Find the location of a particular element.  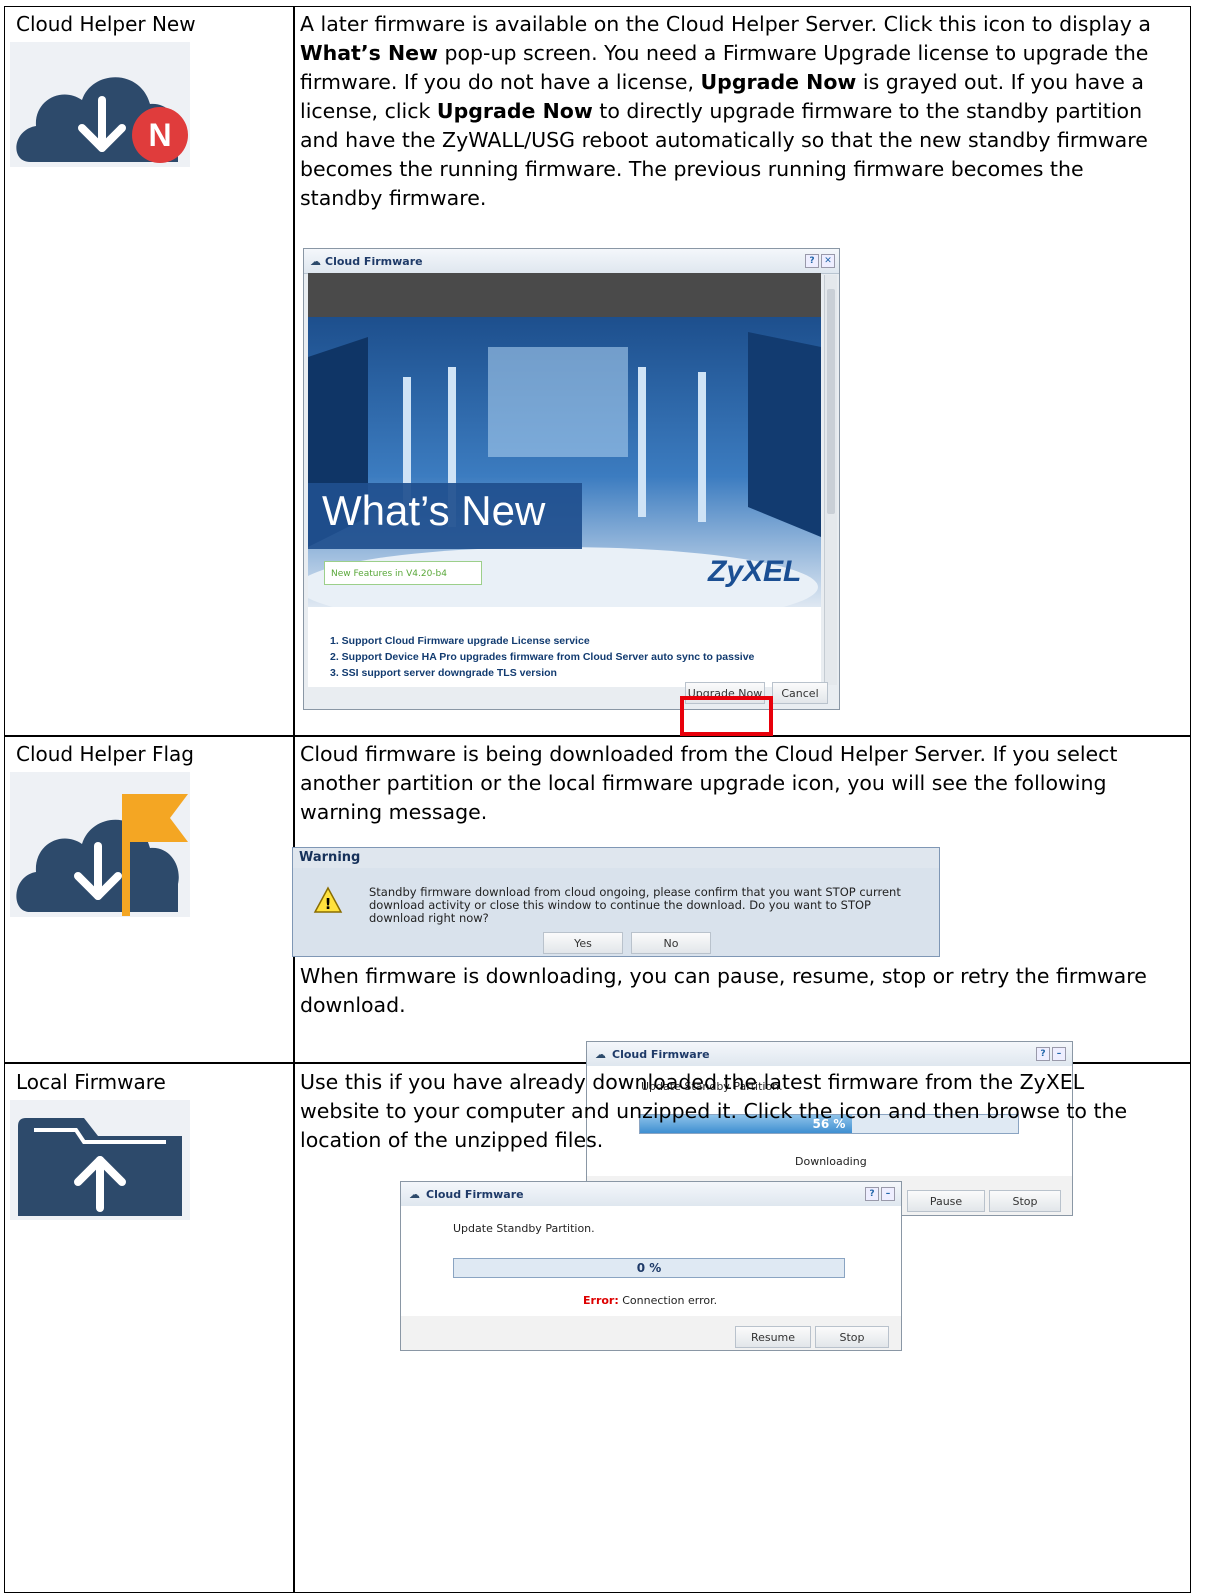

row-divider is located at coordinates (597, 736).